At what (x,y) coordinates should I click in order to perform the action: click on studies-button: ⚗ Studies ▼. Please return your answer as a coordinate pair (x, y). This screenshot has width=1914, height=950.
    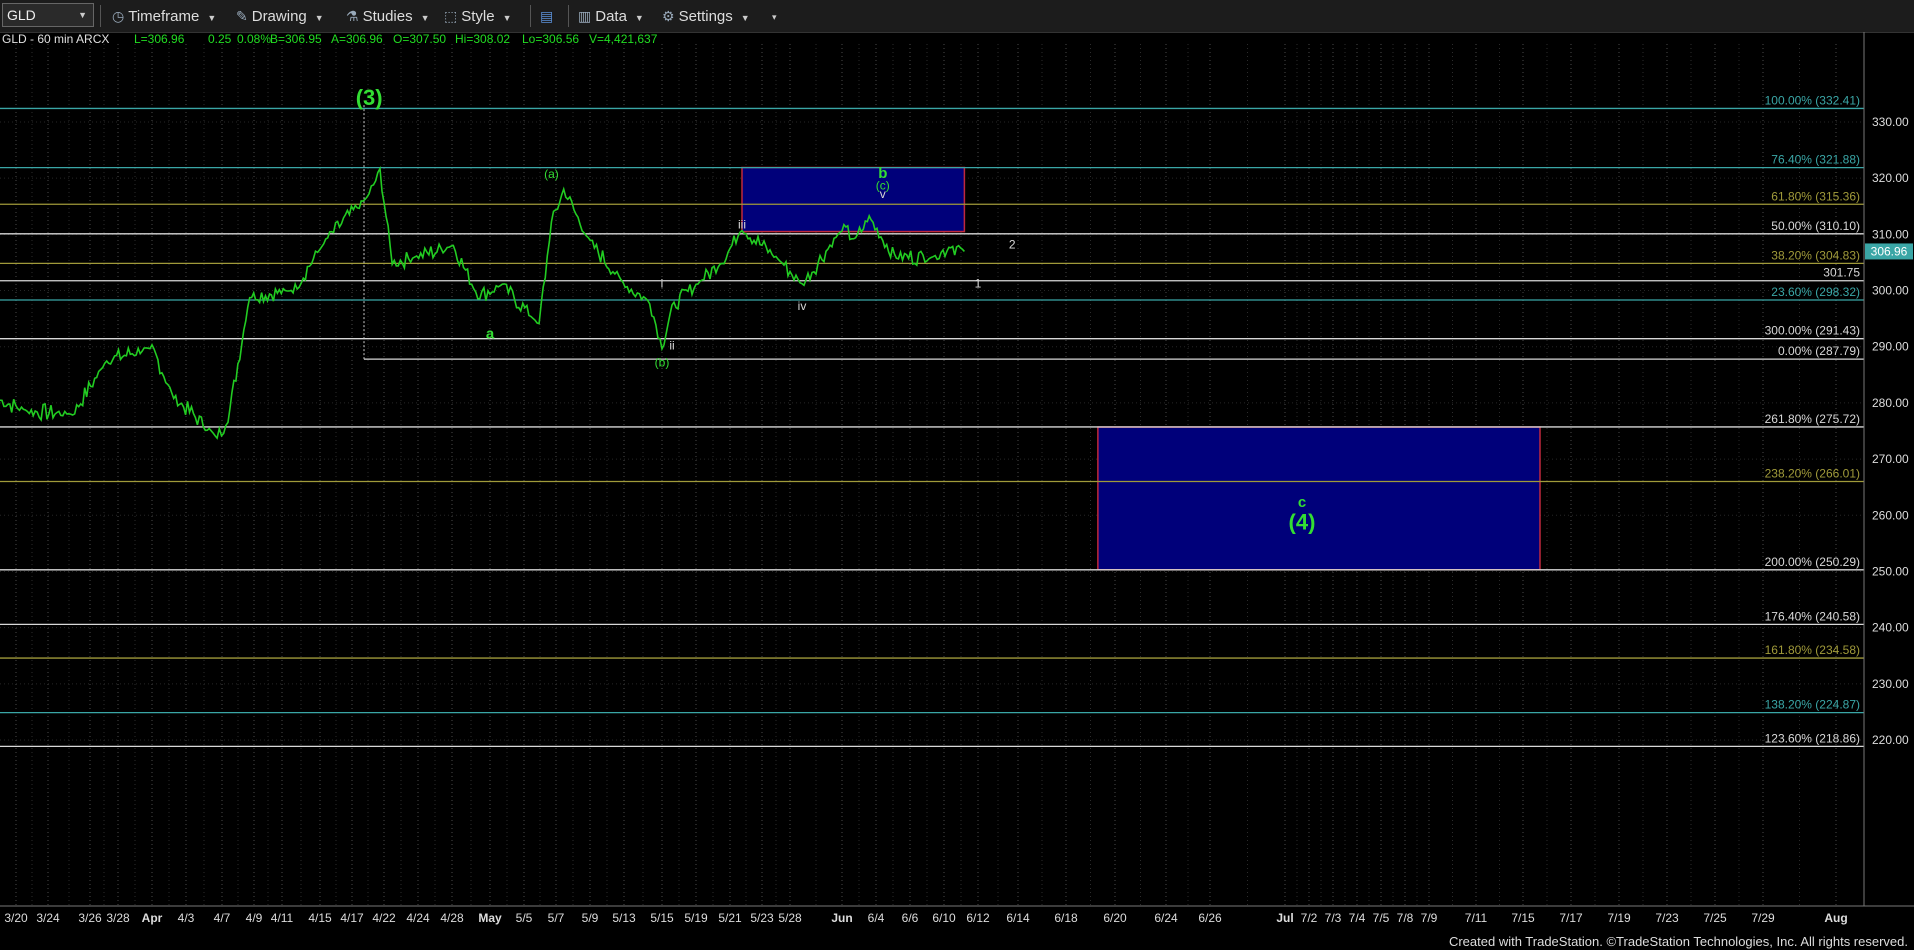
    Looking at the image, I should click on (388, 16).